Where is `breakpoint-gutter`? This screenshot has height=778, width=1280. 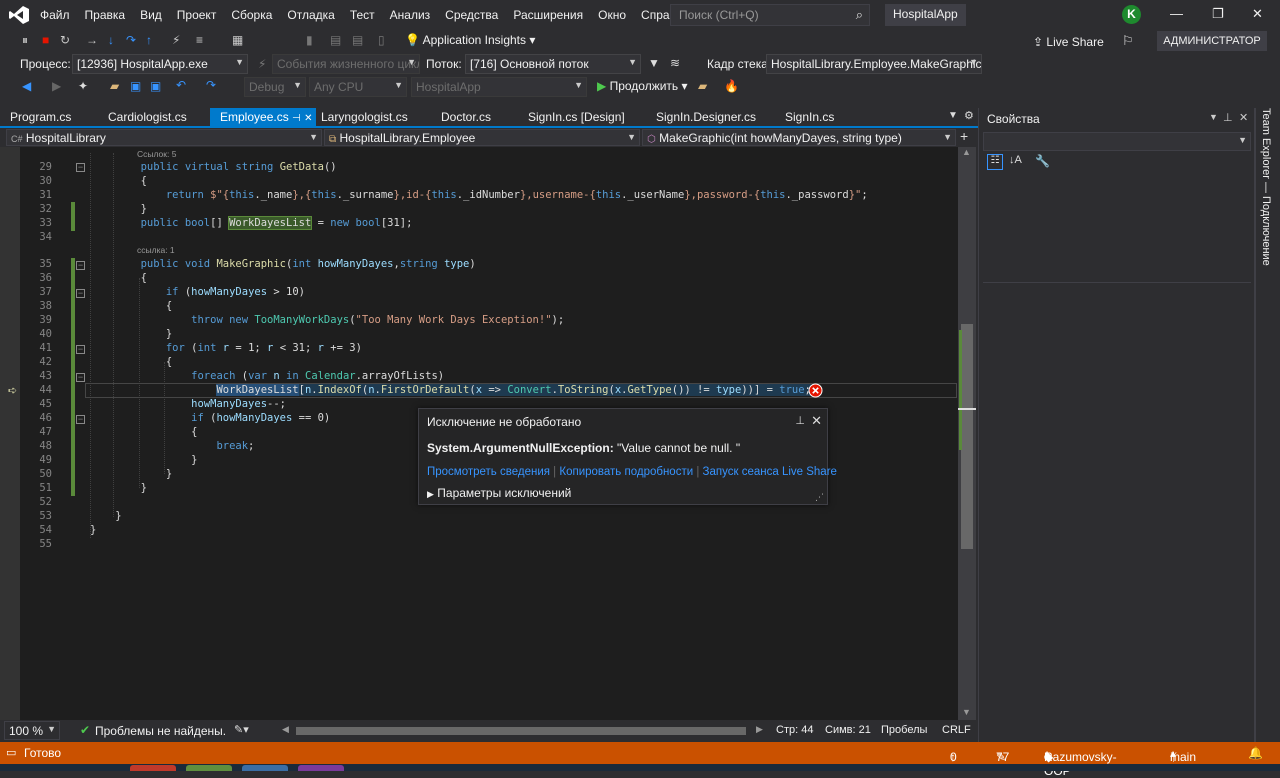
breakpoint-gutter is located at coordinates (10, 433).